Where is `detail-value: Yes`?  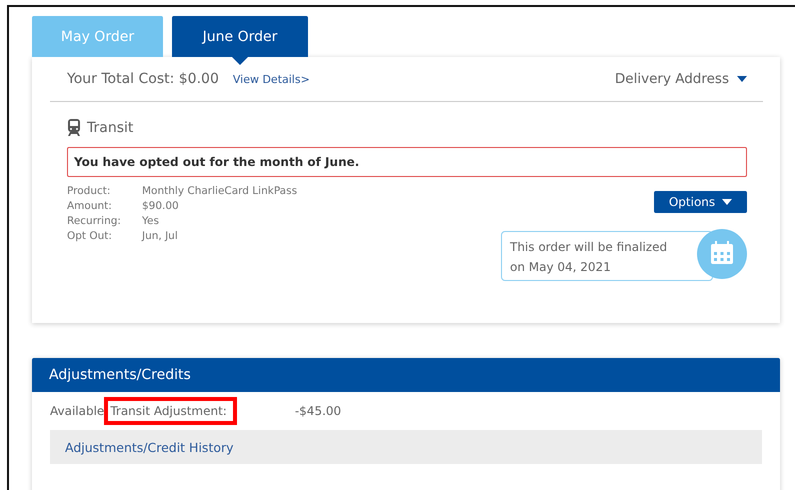 detail-value: Yes is located at coordinates (151, 221).